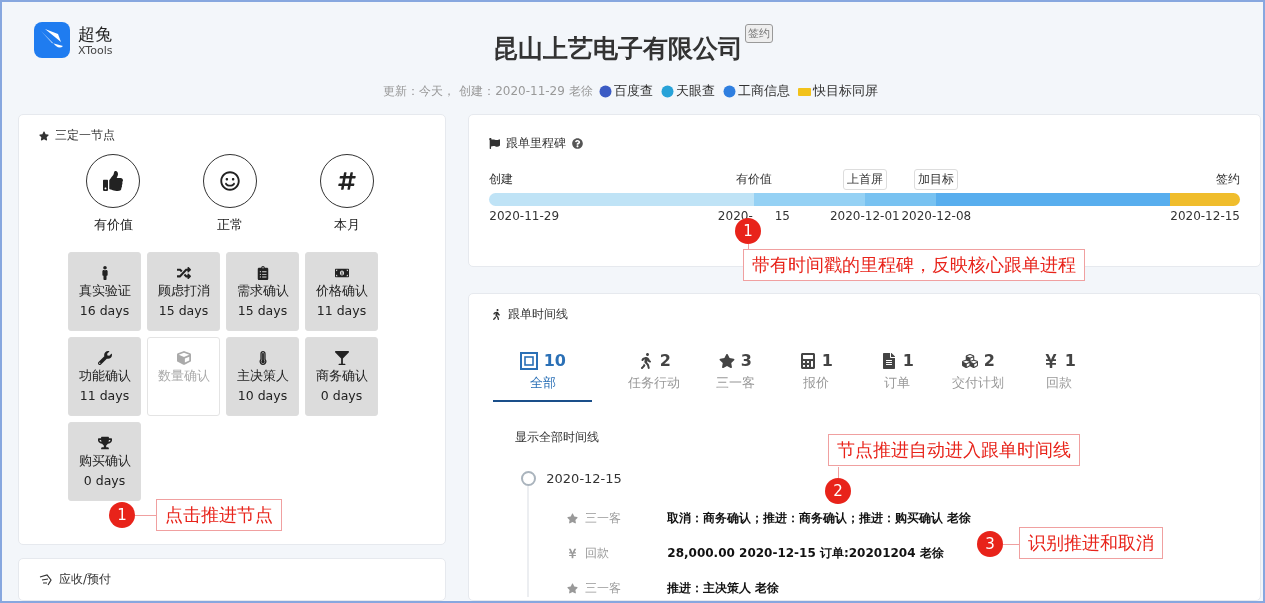 This screenshot has width=1265, height=603. Describe the element at coordinates (756, 91) in the screenshot. I see `source-link: 工商信息` at that location.